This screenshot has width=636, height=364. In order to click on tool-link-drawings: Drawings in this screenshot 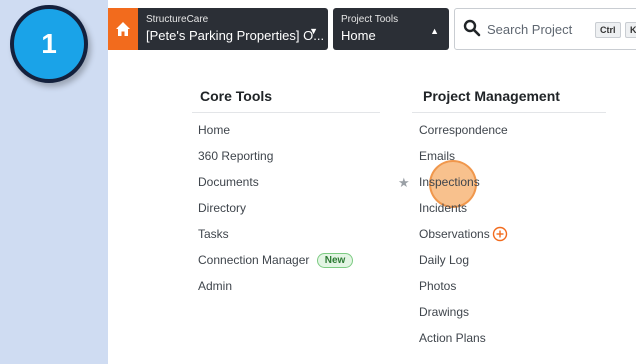, I will do `click(444, 312)`.